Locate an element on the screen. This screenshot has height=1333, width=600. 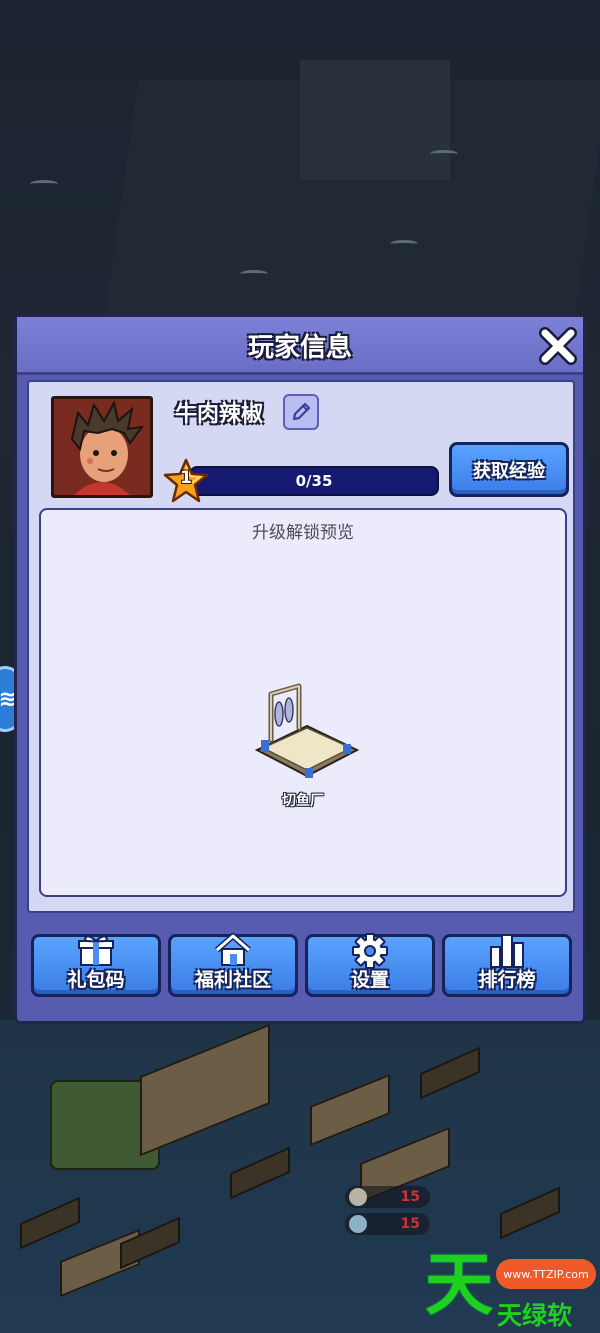
dialog-header: 玩家信息 is located at coordinates (300, 346).